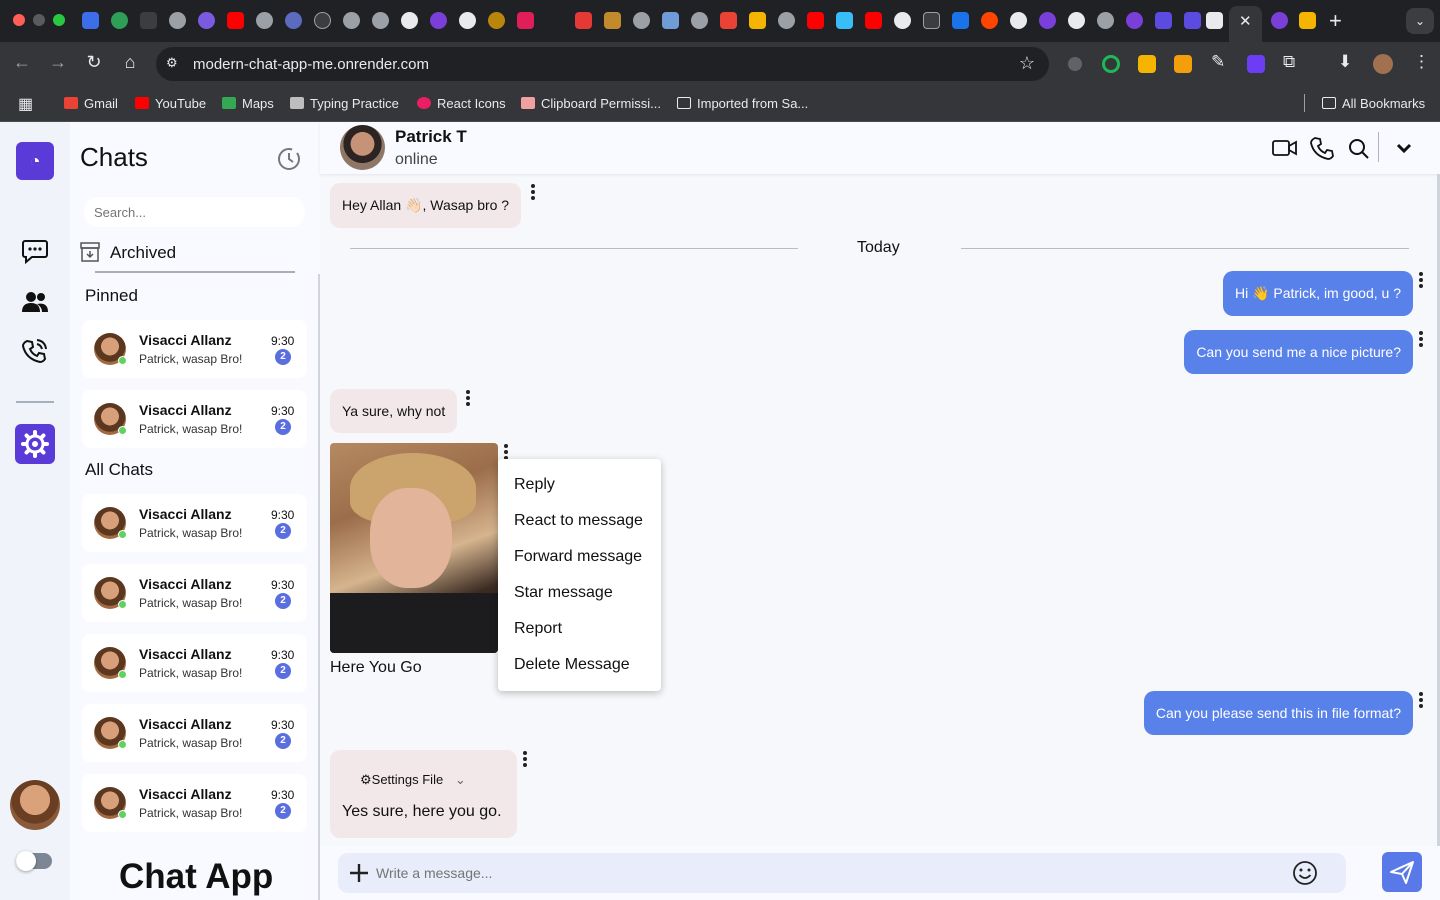  I want to click on archived-row: Archived, so click(190, 254).